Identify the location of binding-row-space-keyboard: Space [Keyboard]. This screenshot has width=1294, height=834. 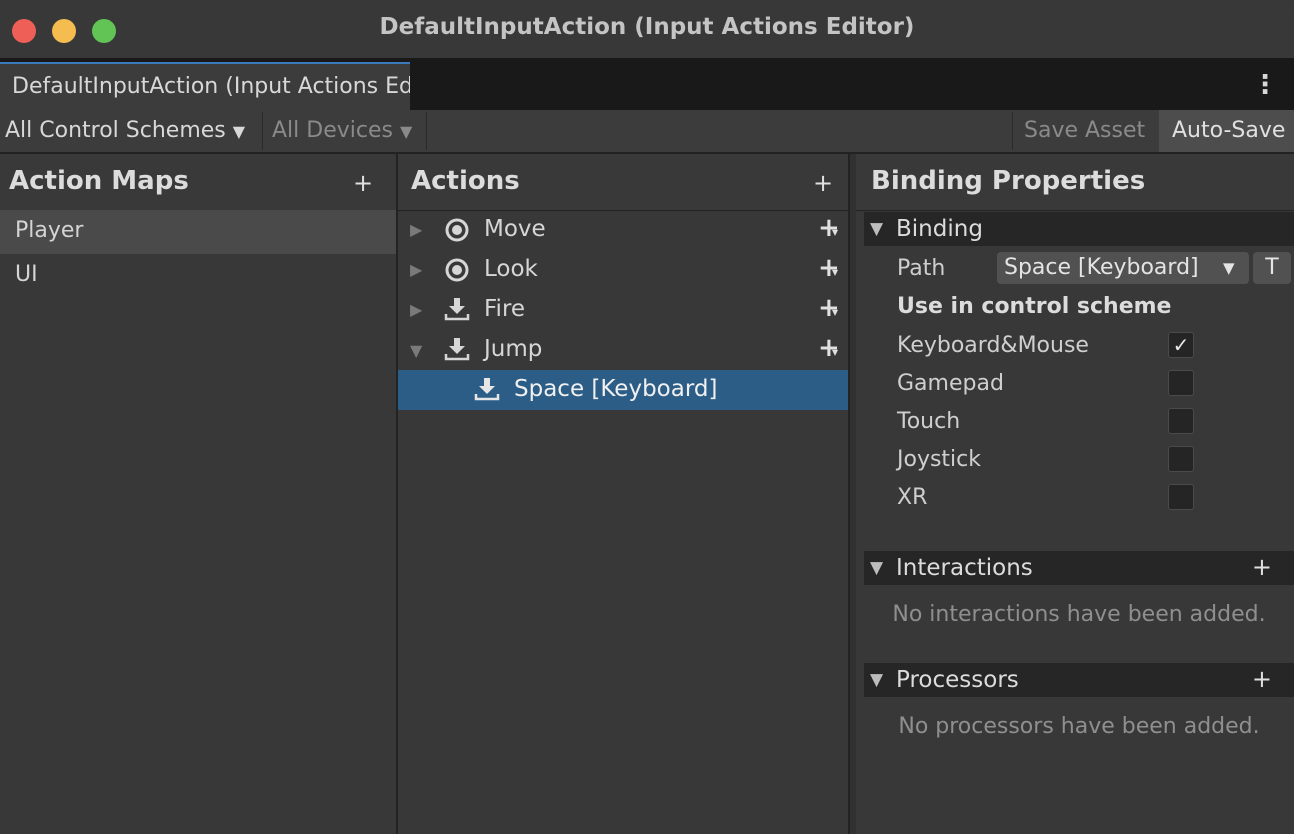
(626, 390).